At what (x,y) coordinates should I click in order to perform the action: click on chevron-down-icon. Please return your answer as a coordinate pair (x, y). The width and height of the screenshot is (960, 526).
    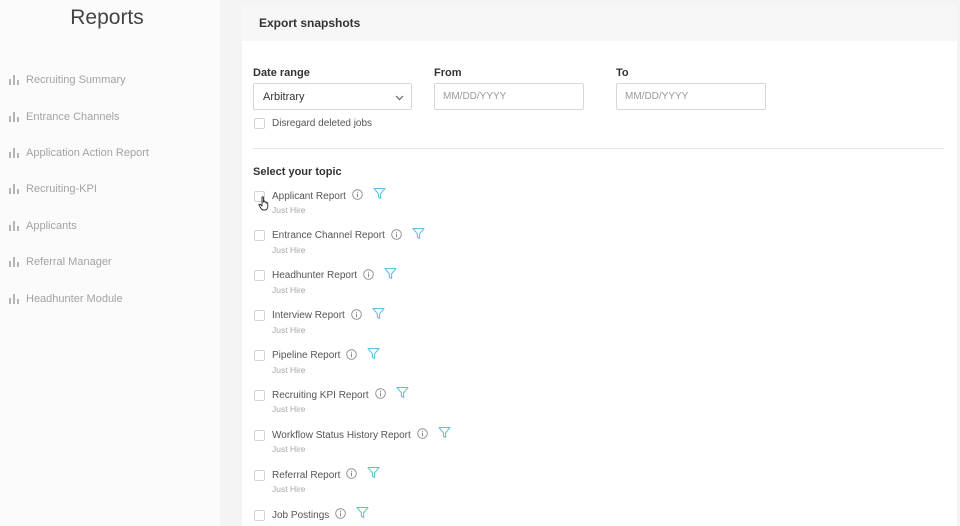
    Looking at the image, I should click on (399, 98).